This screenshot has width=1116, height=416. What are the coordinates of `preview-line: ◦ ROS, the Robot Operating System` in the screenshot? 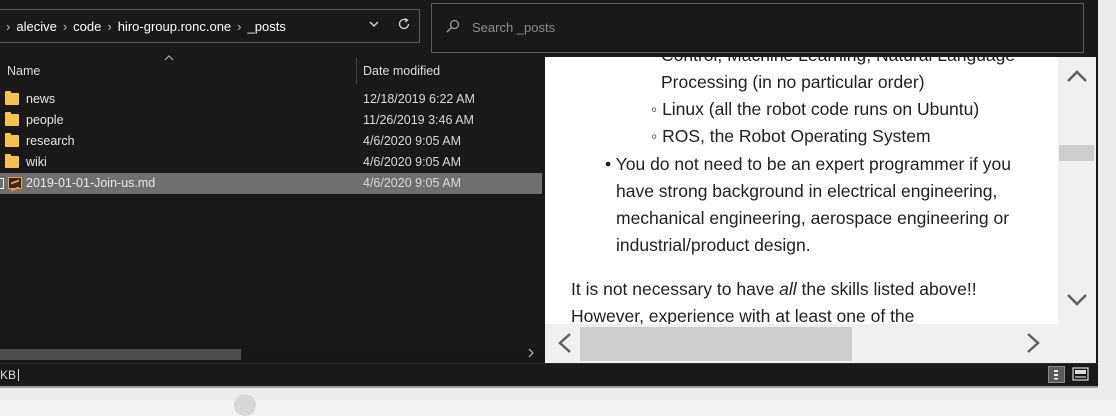 It's located at (791, 136).